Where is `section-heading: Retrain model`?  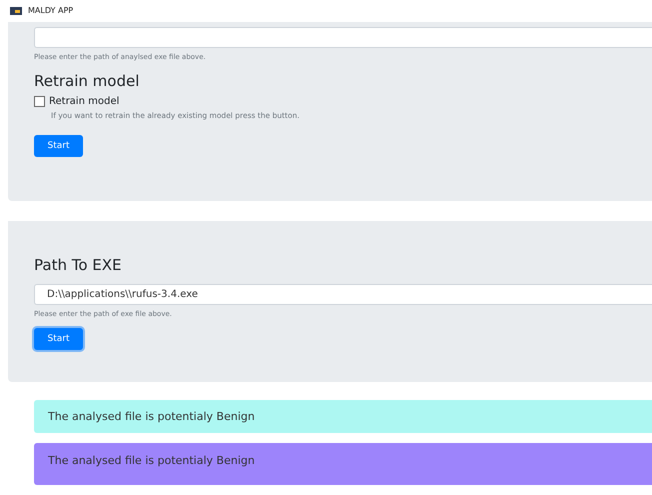 section-heading: Retrain model is located at coordinates (87, 81).